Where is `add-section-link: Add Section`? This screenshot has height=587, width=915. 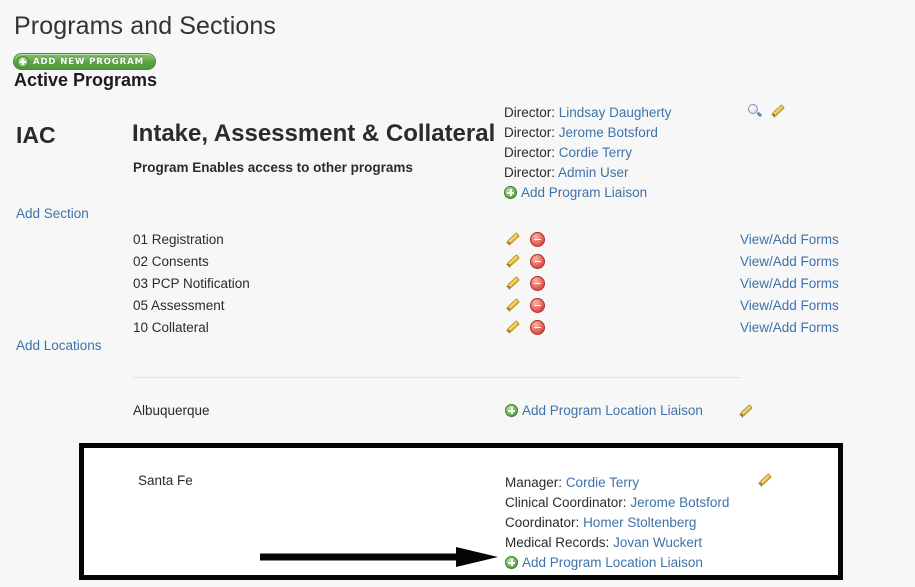 add-section-link: Add Section is located at coordinates (52, 213).